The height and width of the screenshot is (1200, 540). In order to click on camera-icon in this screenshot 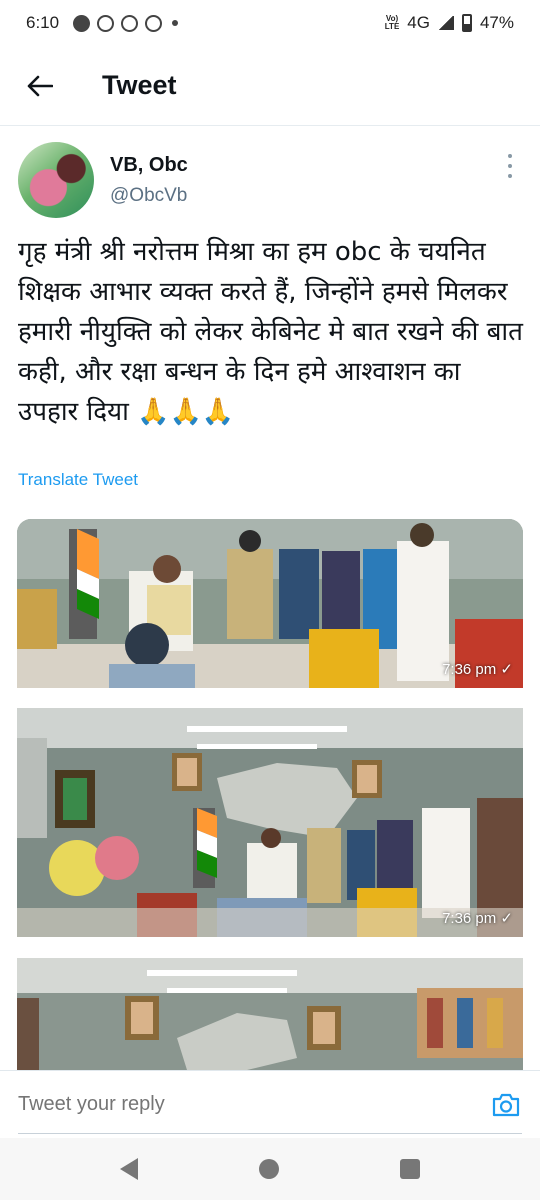, I will do `click(506, 1104)`.